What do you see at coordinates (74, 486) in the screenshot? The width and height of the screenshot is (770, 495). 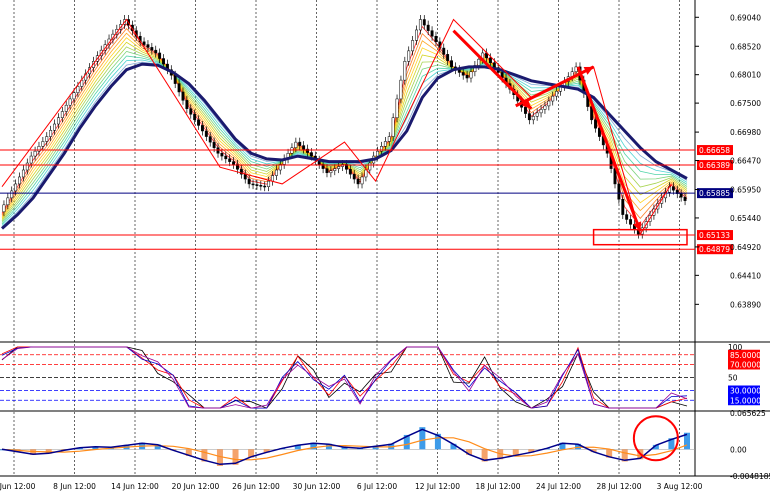 I see `x-tick-label: 8 Jun 12:00` at bounding box center [74, 486].